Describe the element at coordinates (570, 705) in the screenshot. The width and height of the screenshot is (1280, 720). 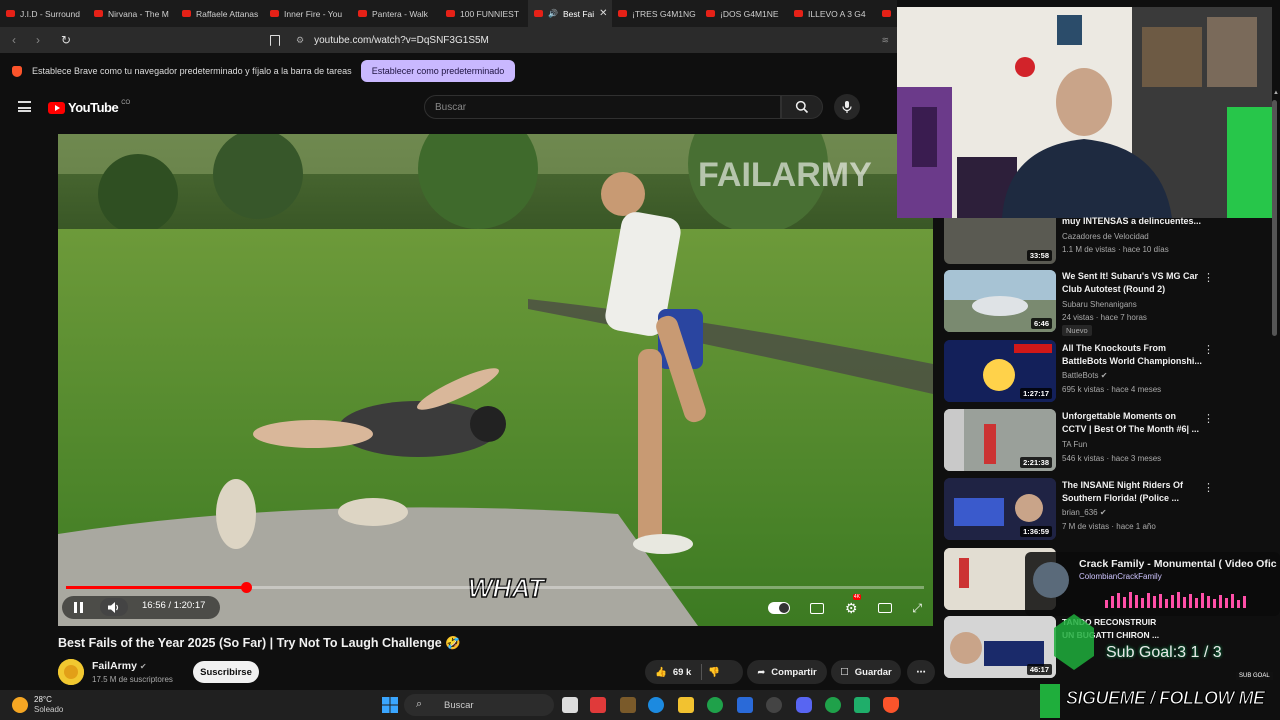
I see `task-view-icon` at that location.